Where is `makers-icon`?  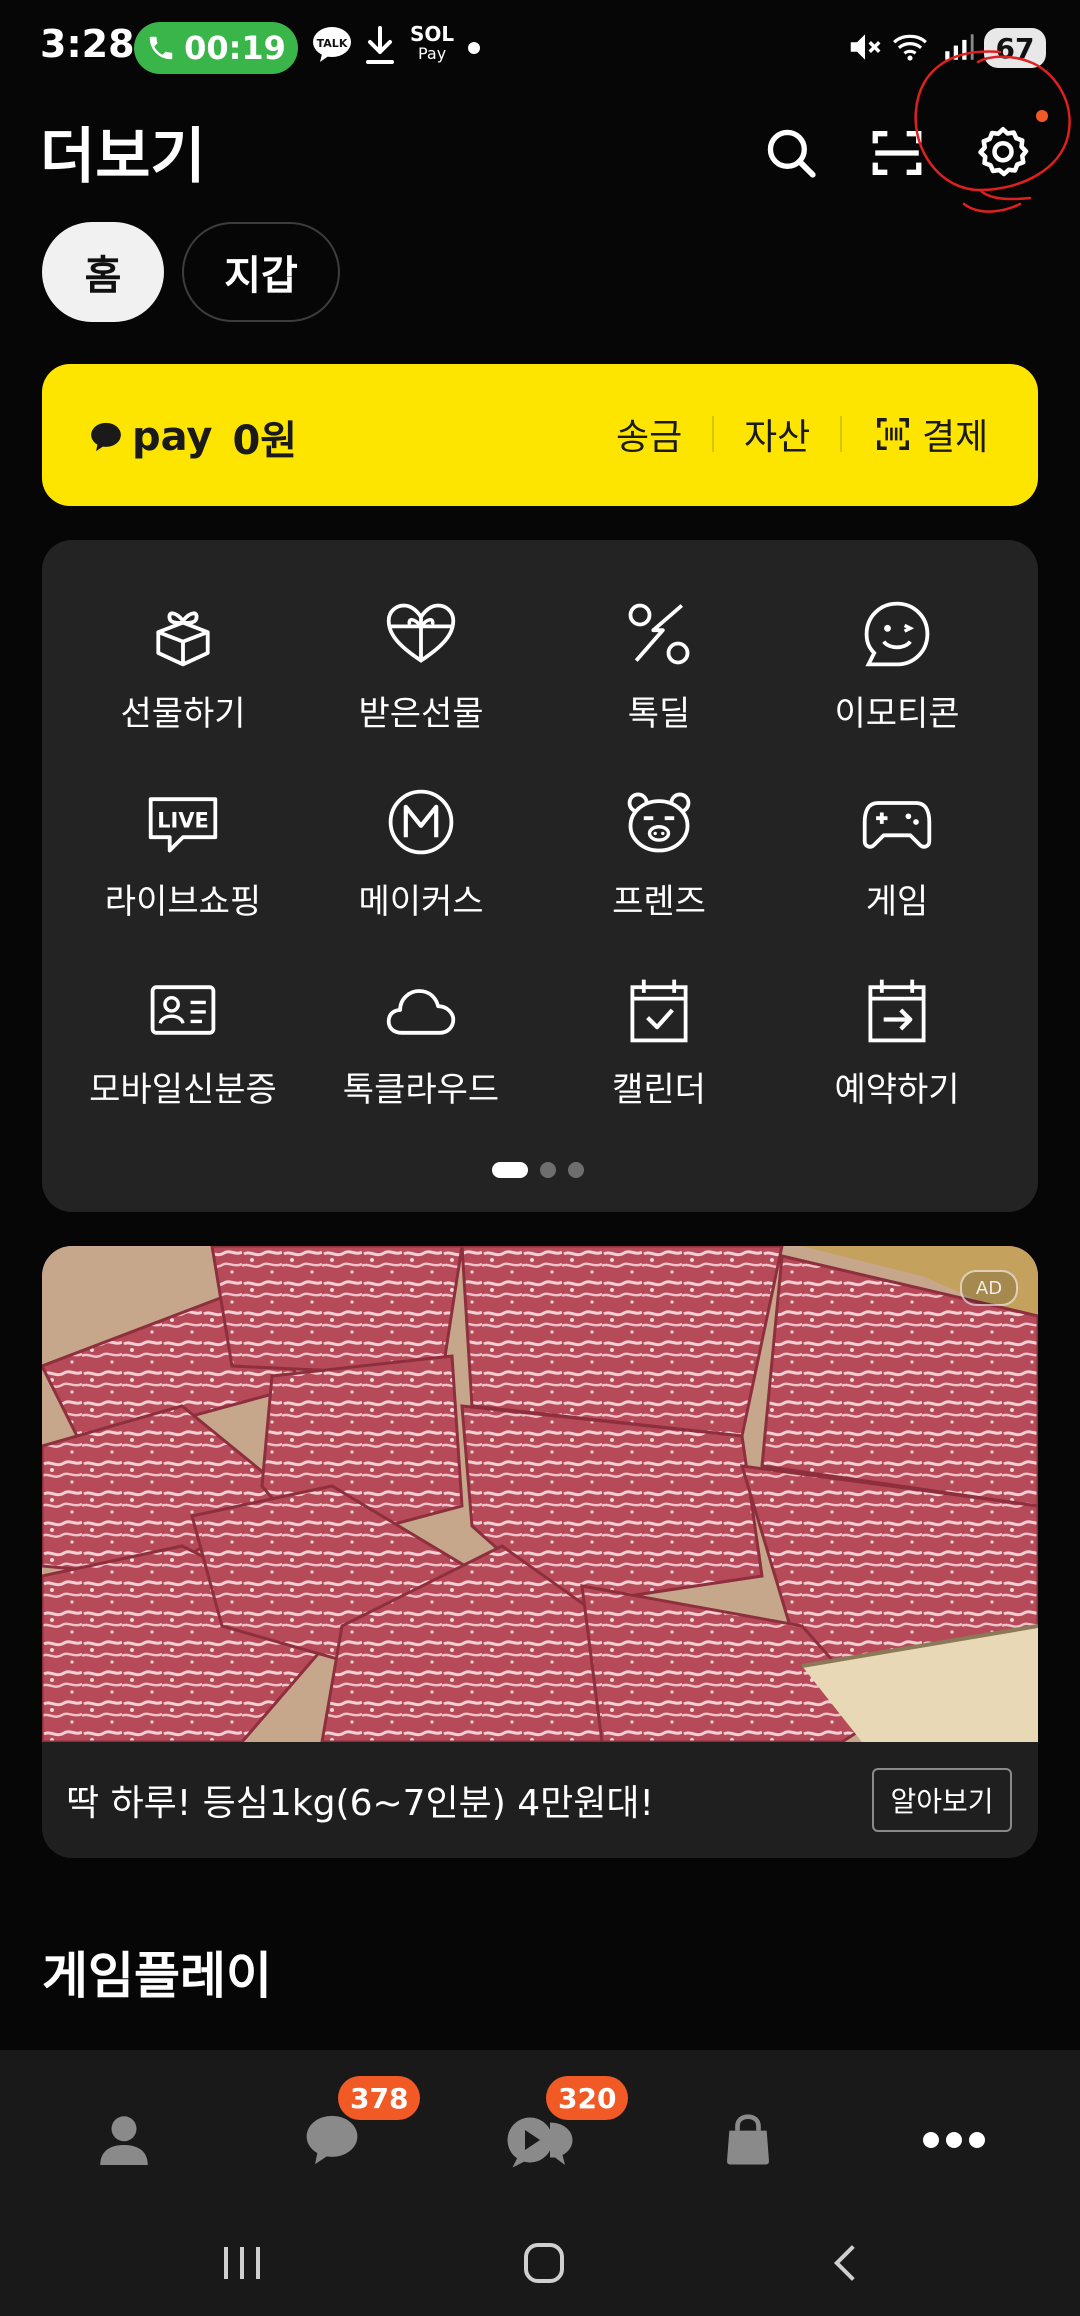
makers-icon is located at coordinates (421, 822).